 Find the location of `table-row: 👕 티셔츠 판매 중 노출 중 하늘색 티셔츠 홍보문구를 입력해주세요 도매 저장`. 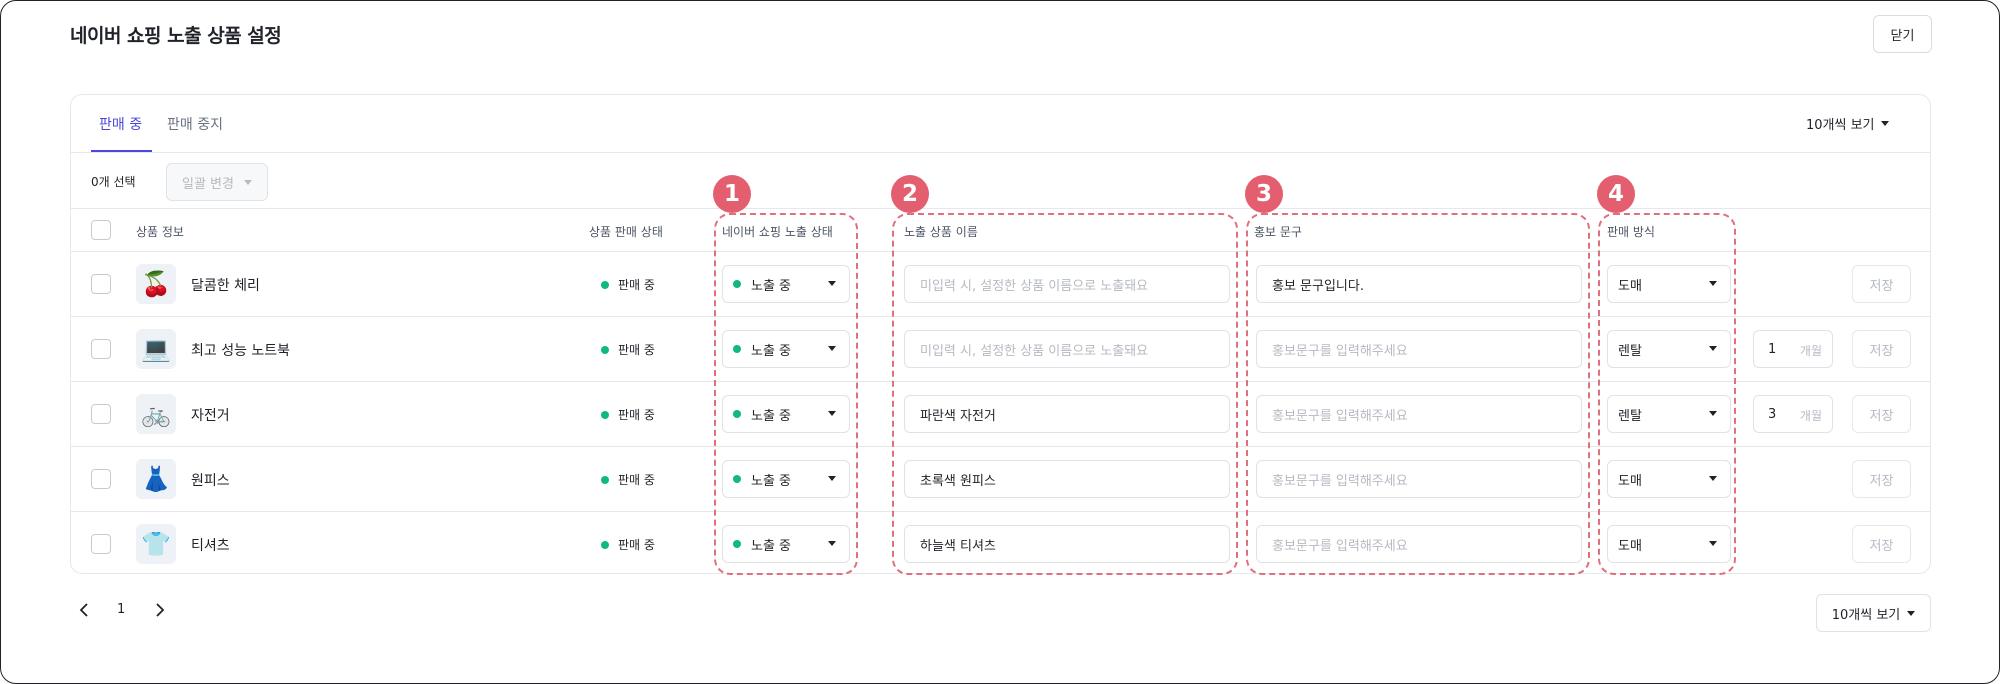

table-row: 👕 티셔츠 판매 중 노출 중 하늘색 티셔츠 홍보문구를 입력해주세요 도매 저장 is located at coordinates (1000, 544).